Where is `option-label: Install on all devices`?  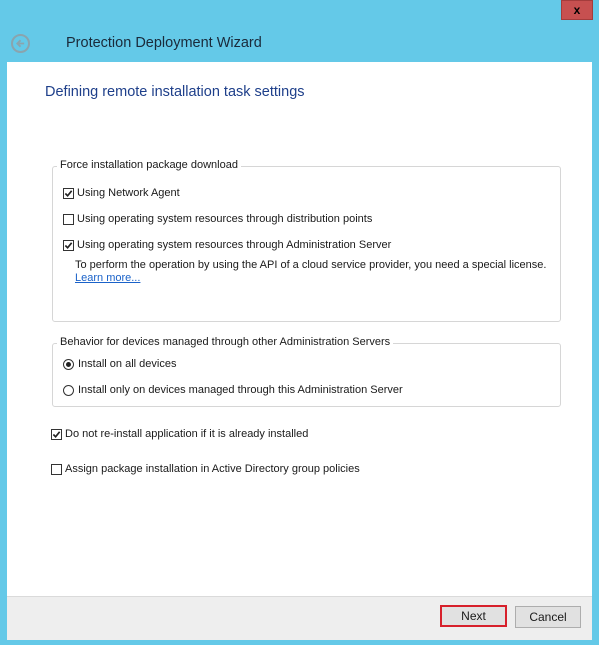 option-label: Install on all devices is located at coordinates (127, 364).